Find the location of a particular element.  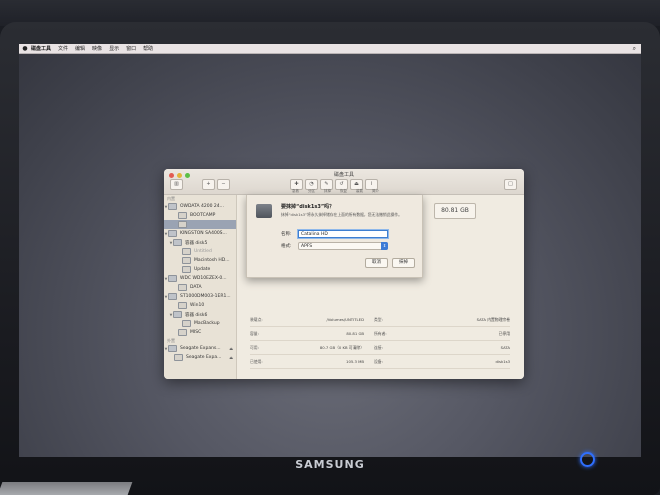

sidebar-volume: MISC is located at coordinates (200, 332).